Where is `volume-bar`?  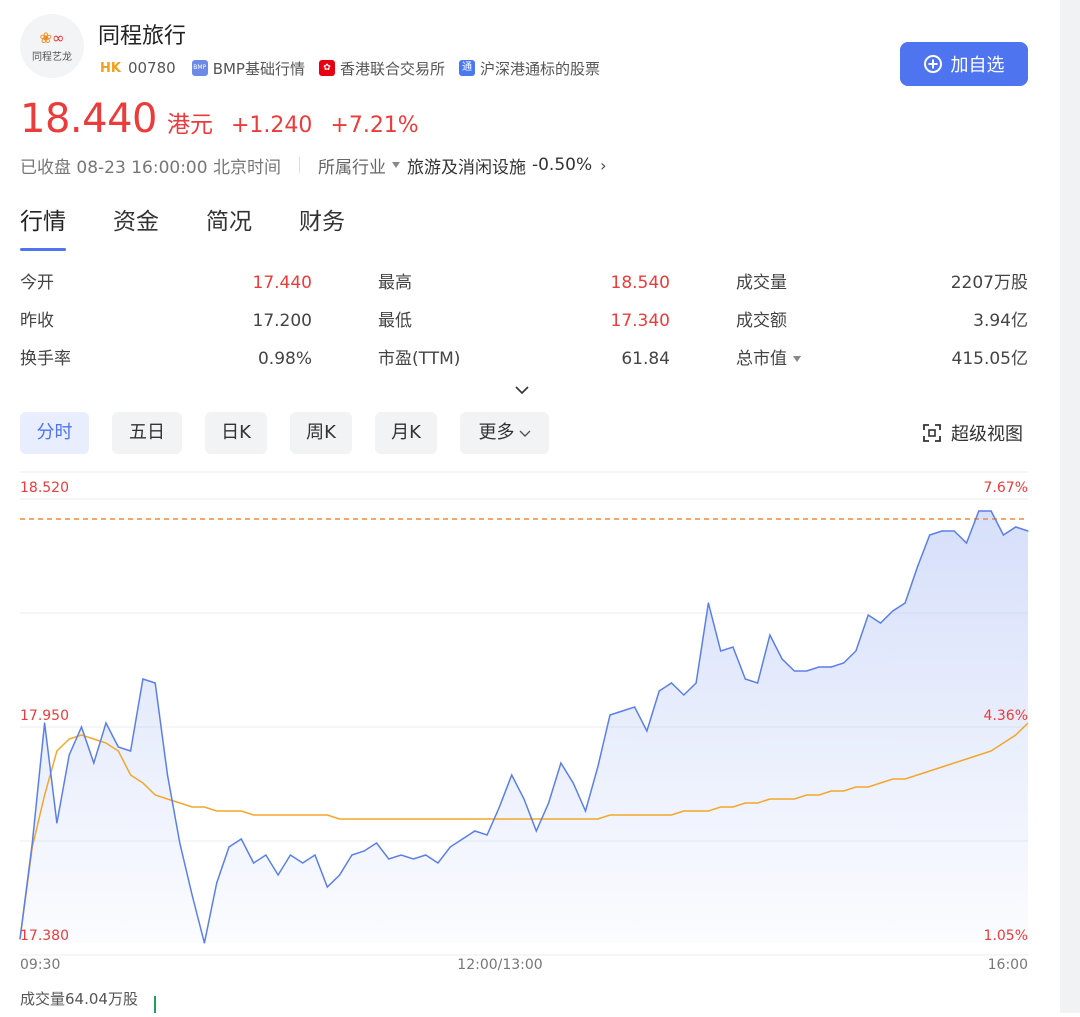 volume-bar is located at coordinates (155, 1004).